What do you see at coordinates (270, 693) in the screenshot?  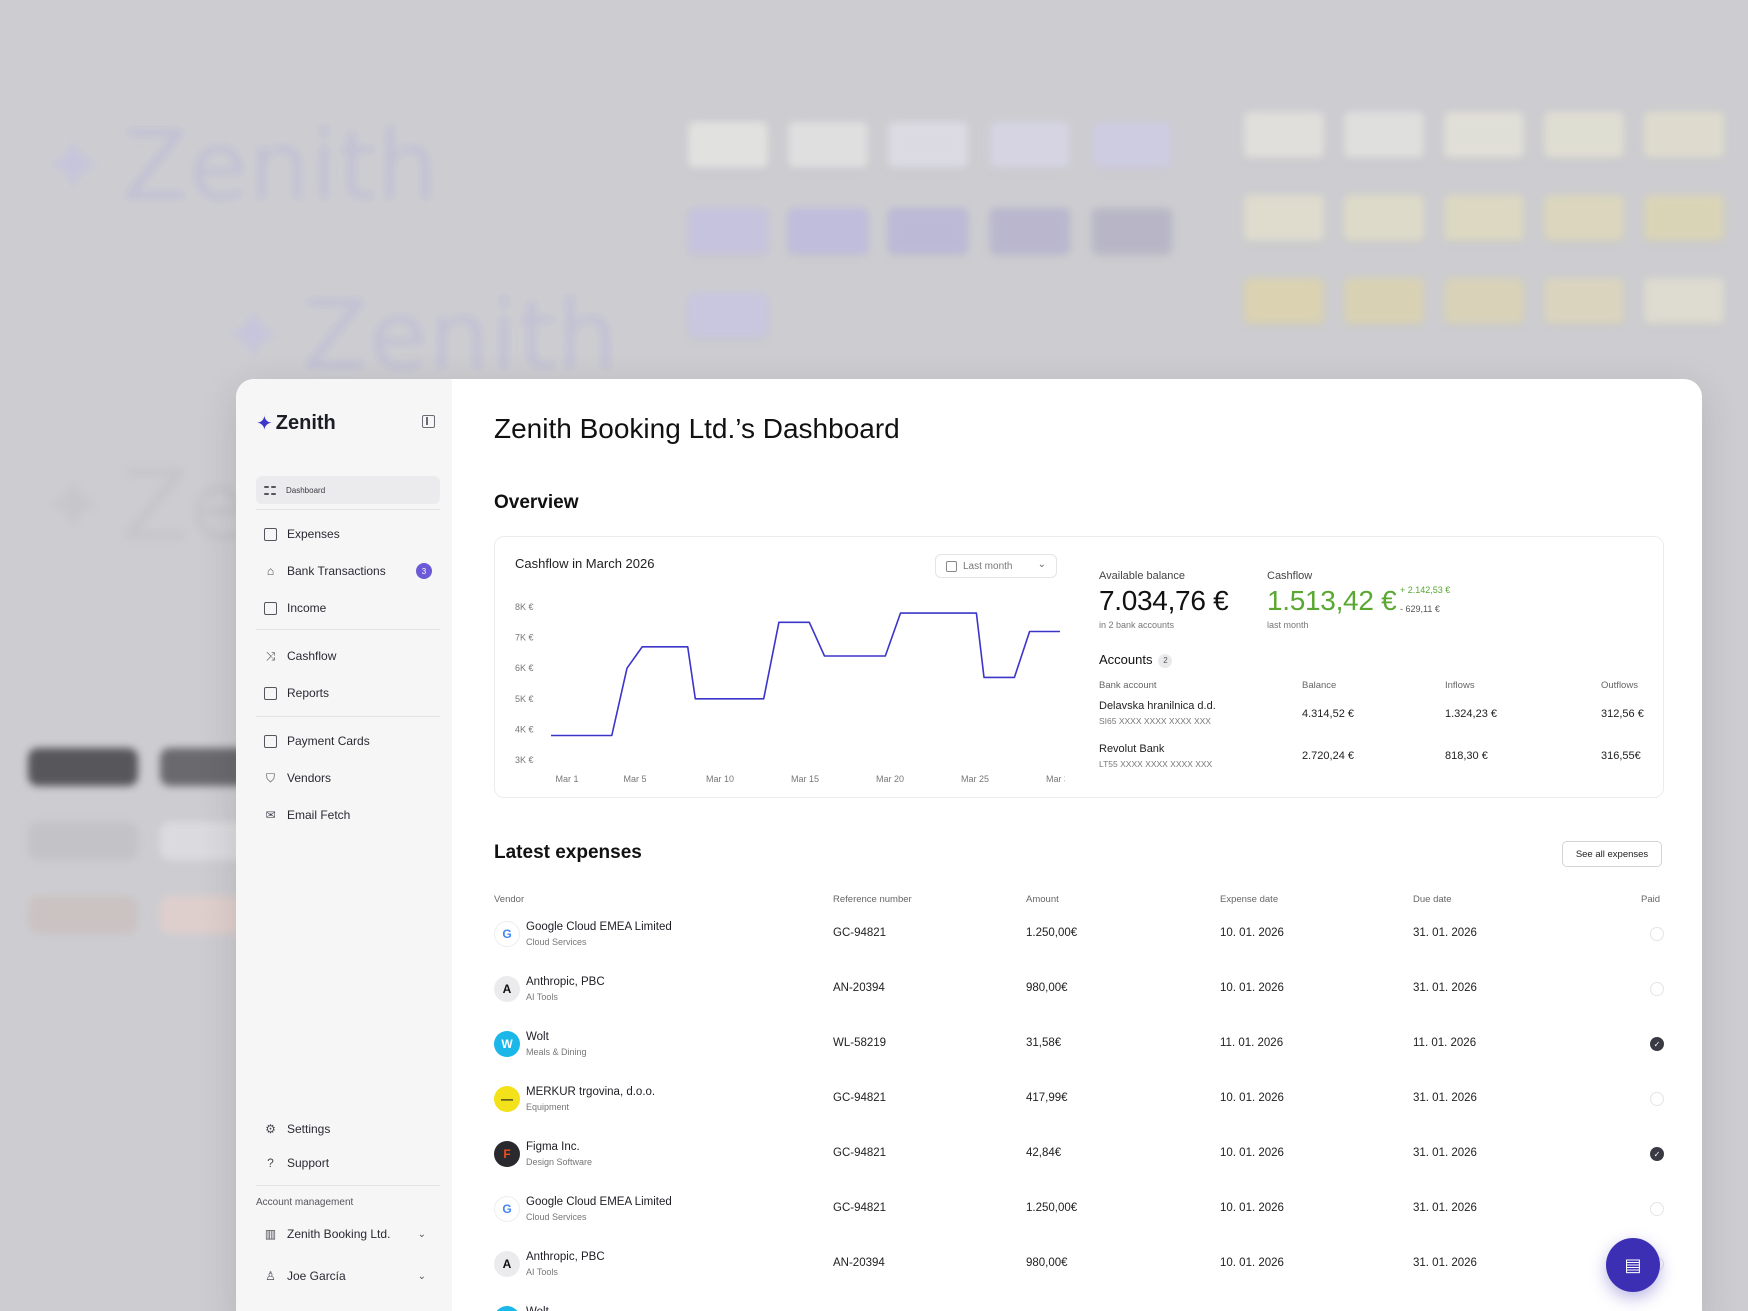 I see `report-icon` at bounding box center [270, 693].